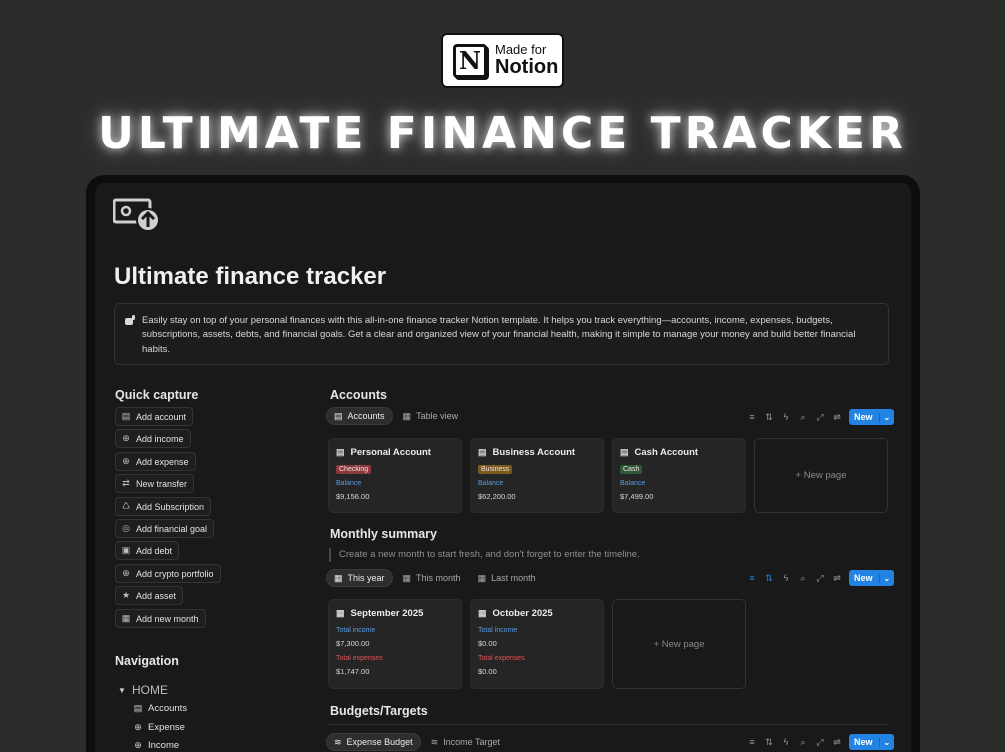 This screenshot has width=1005, height=752. I want to click on tab-last-month: ▦ Last month, so click(507, 578).